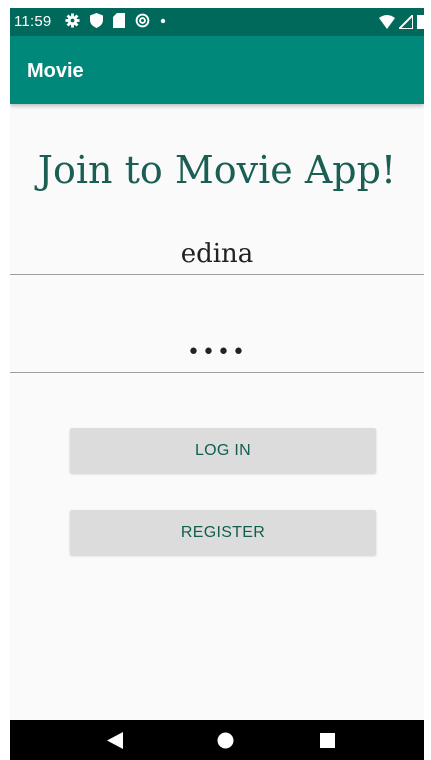  What do you see at coordinates (119, 20) in the screenshot?
I see `sd-card-icon` at bounding box center [119, 20].